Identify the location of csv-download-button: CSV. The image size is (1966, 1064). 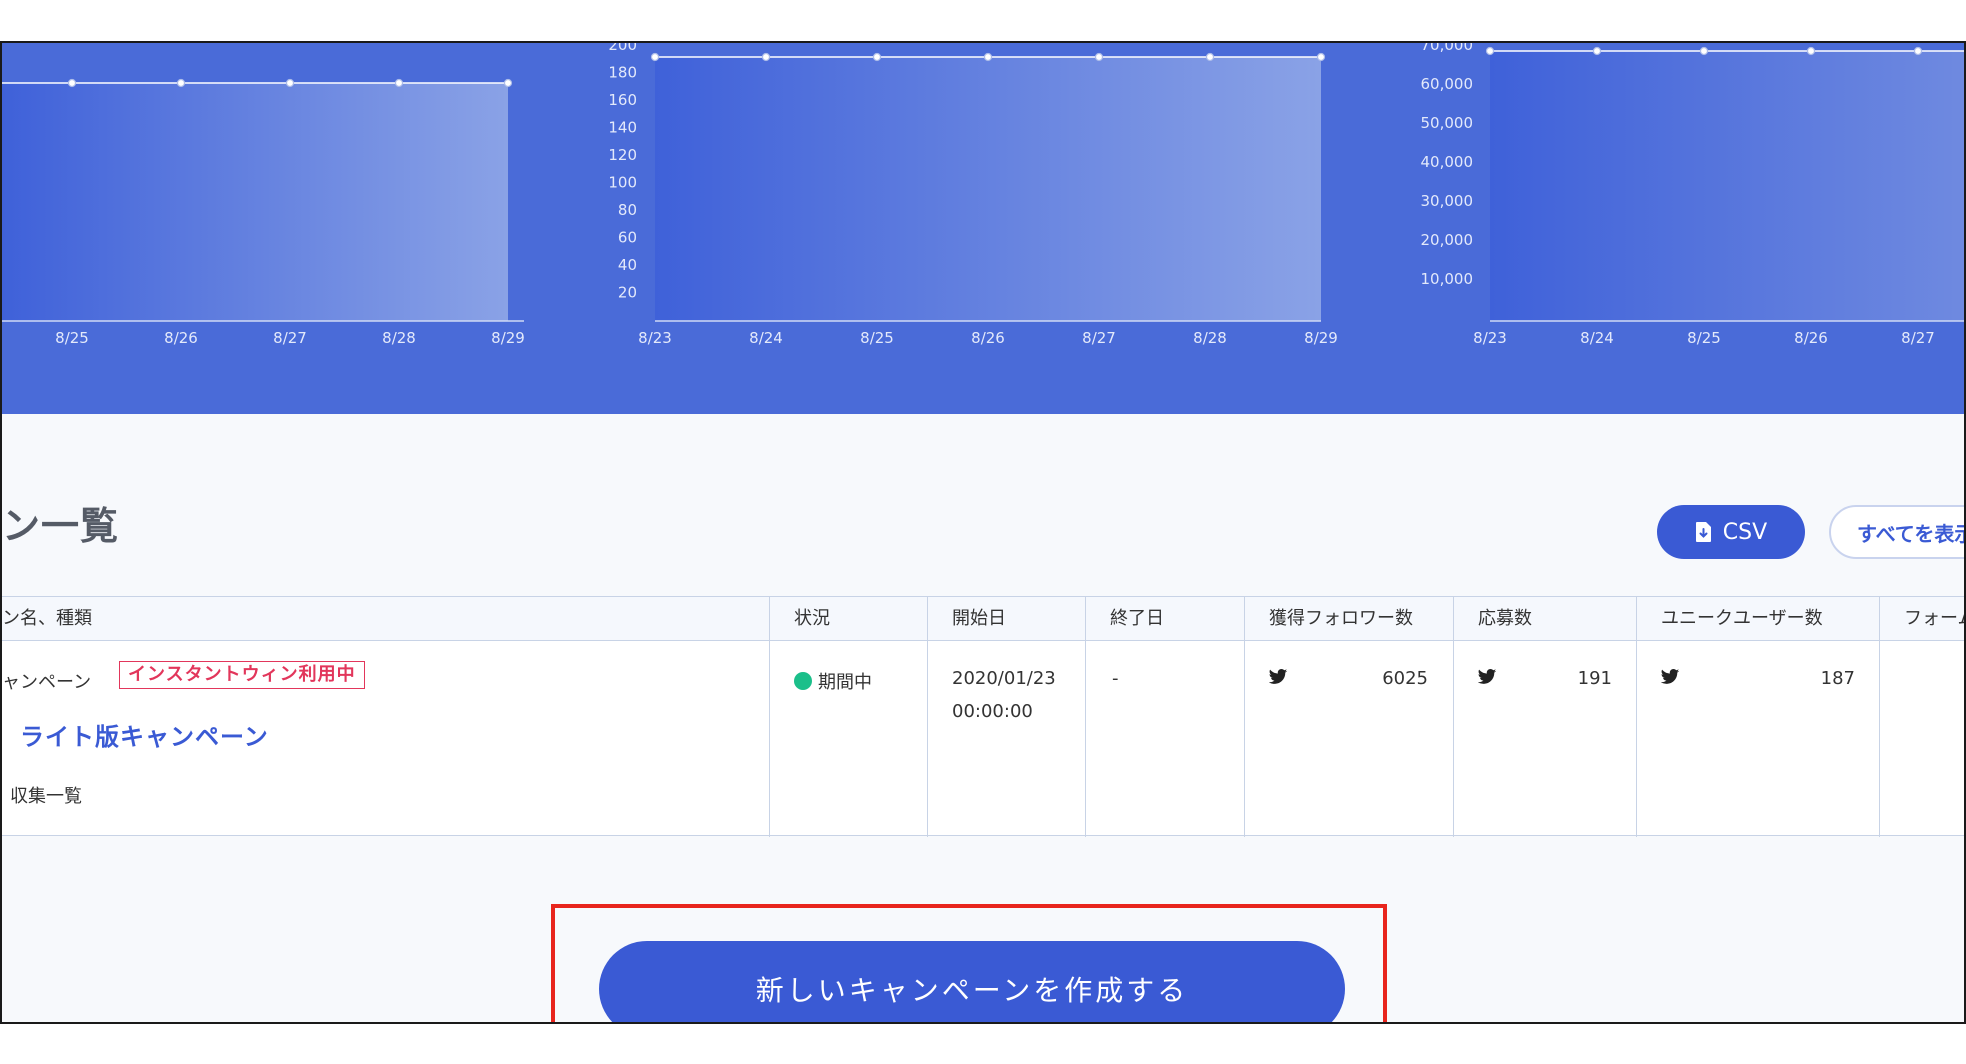
(1731, 532).